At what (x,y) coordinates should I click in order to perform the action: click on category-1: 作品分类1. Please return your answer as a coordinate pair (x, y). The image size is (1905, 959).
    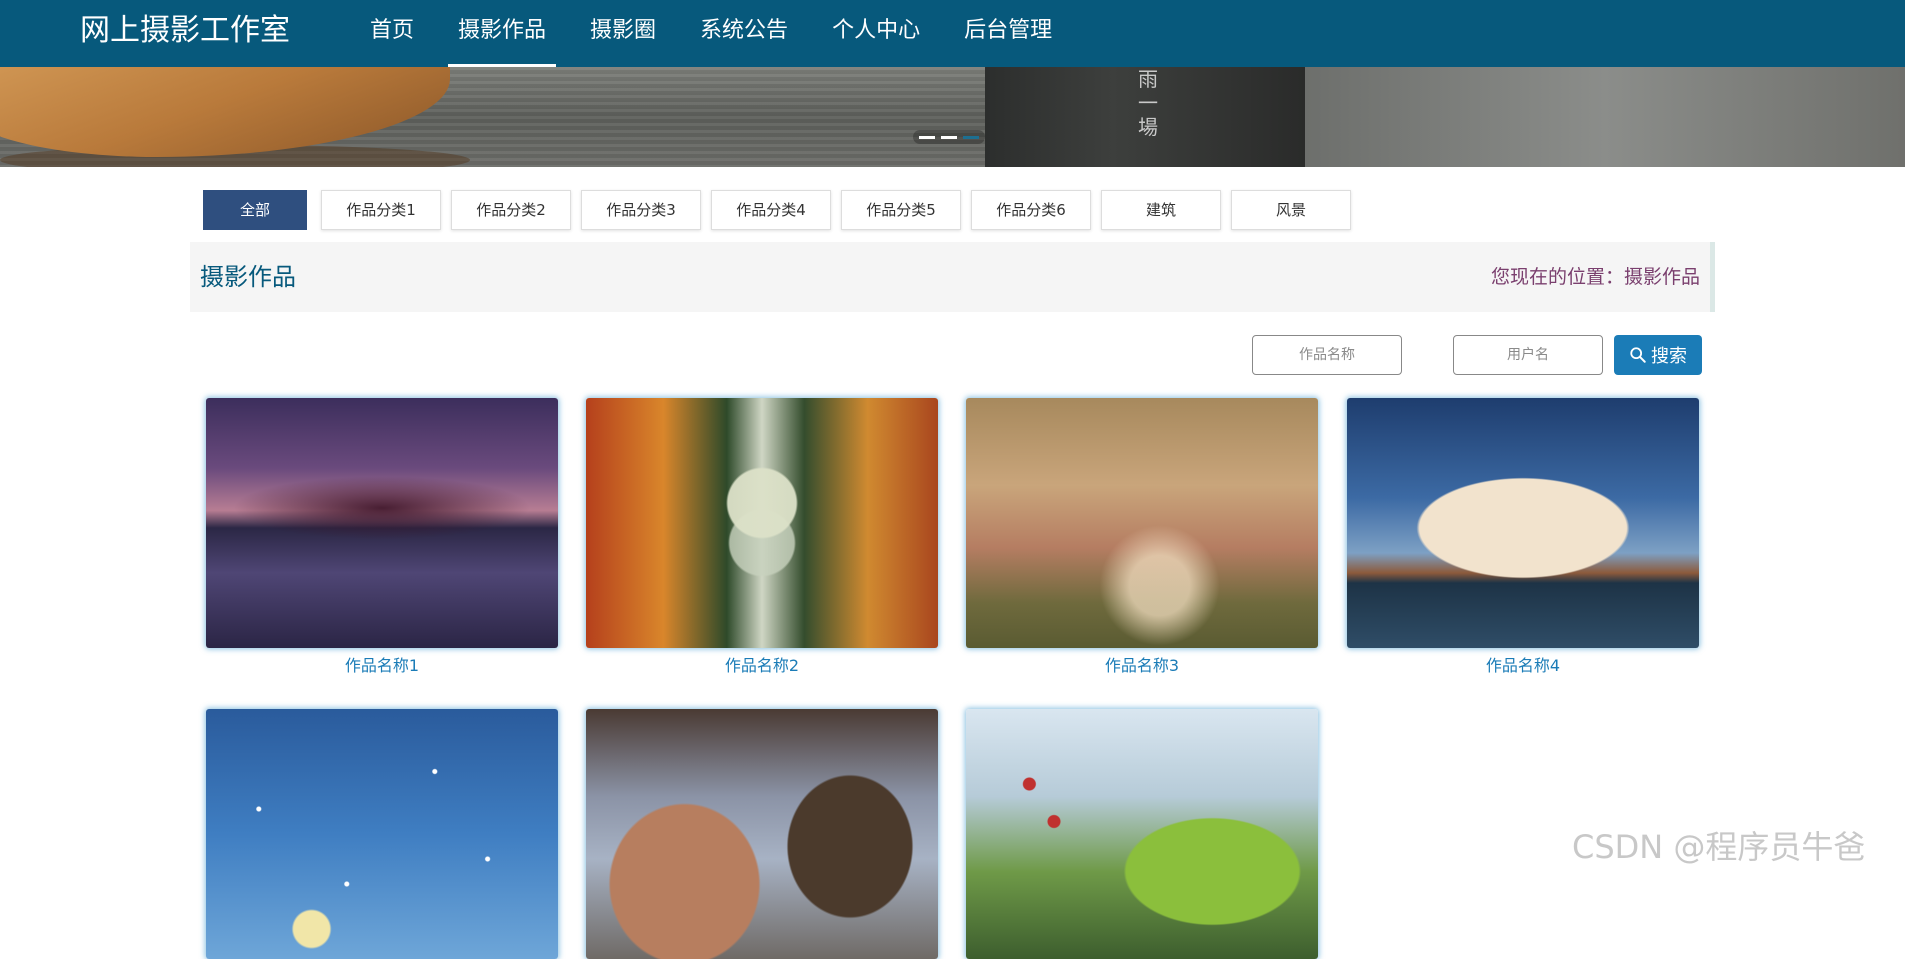
    Looking at the image, I should click on (381, 210).